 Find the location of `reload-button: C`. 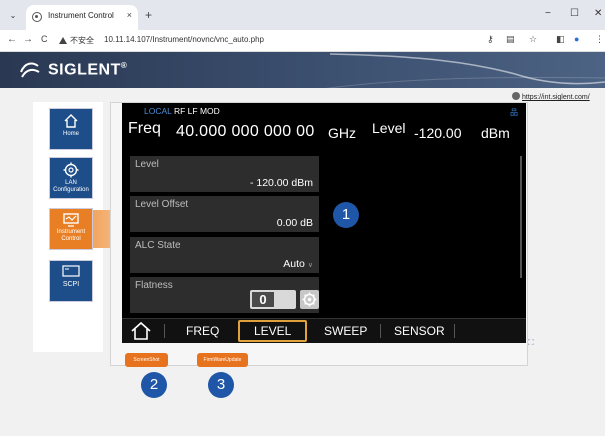

reload-button: C is located at coordinates (44, 39).